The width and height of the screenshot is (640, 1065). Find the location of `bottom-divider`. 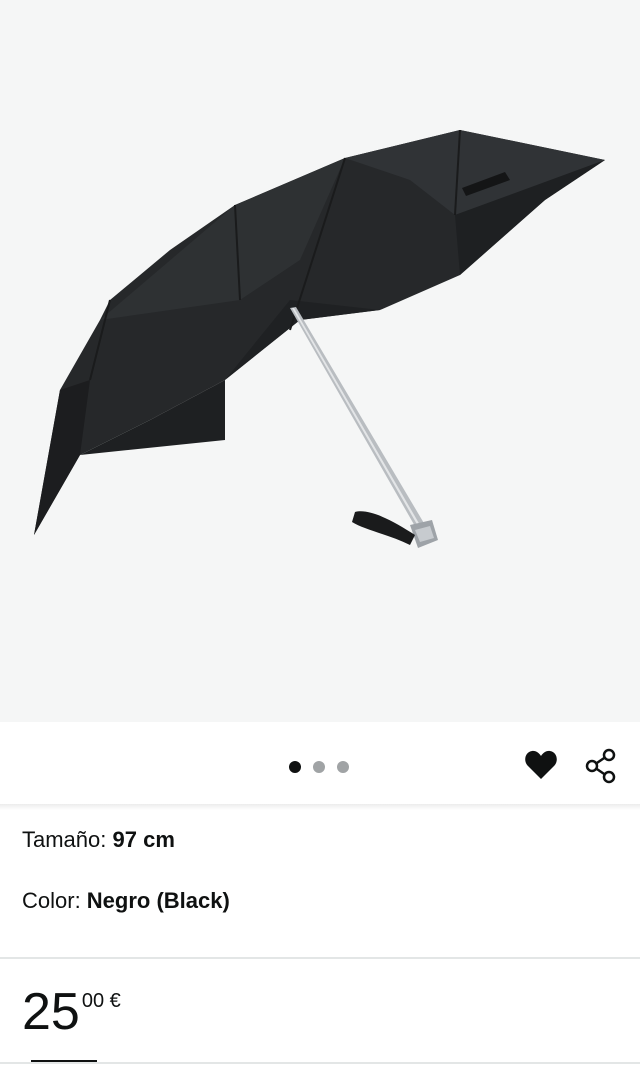

bottom-divider is located at coordinates (320, 1063).